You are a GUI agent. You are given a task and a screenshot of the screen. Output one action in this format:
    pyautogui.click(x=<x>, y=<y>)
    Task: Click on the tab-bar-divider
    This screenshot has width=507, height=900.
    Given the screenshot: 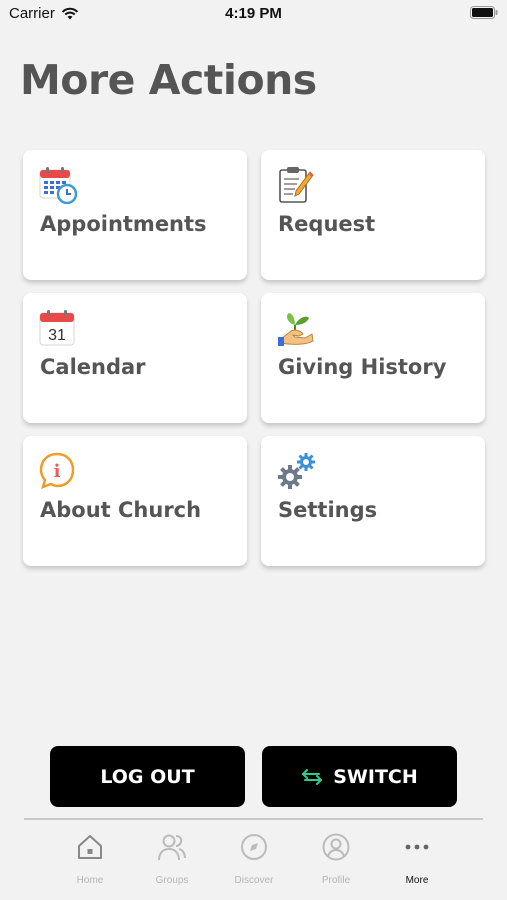 What is the action you would take?
    pyautogui.click(x=253, y=819)
    